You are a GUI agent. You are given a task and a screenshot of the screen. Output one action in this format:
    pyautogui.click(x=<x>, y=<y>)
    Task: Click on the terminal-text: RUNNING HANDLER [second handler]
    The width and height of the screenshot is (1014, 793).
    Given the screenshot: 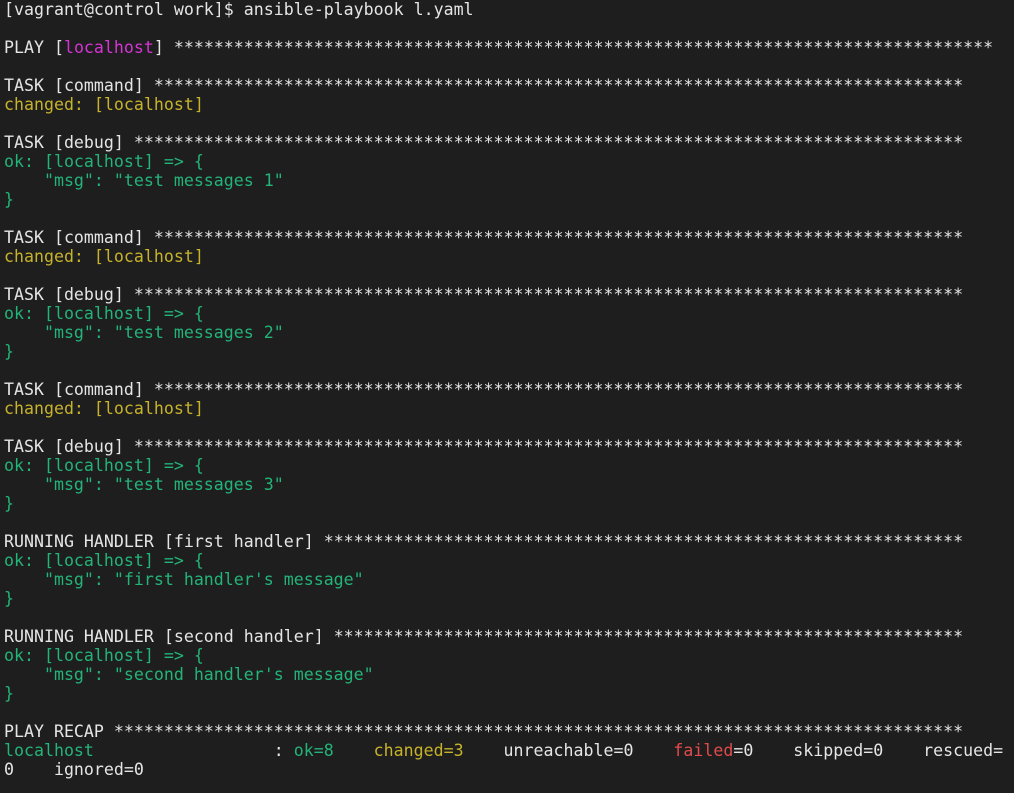 What is the action you would take?
    pyautogui.click(x=169, y=636)
    